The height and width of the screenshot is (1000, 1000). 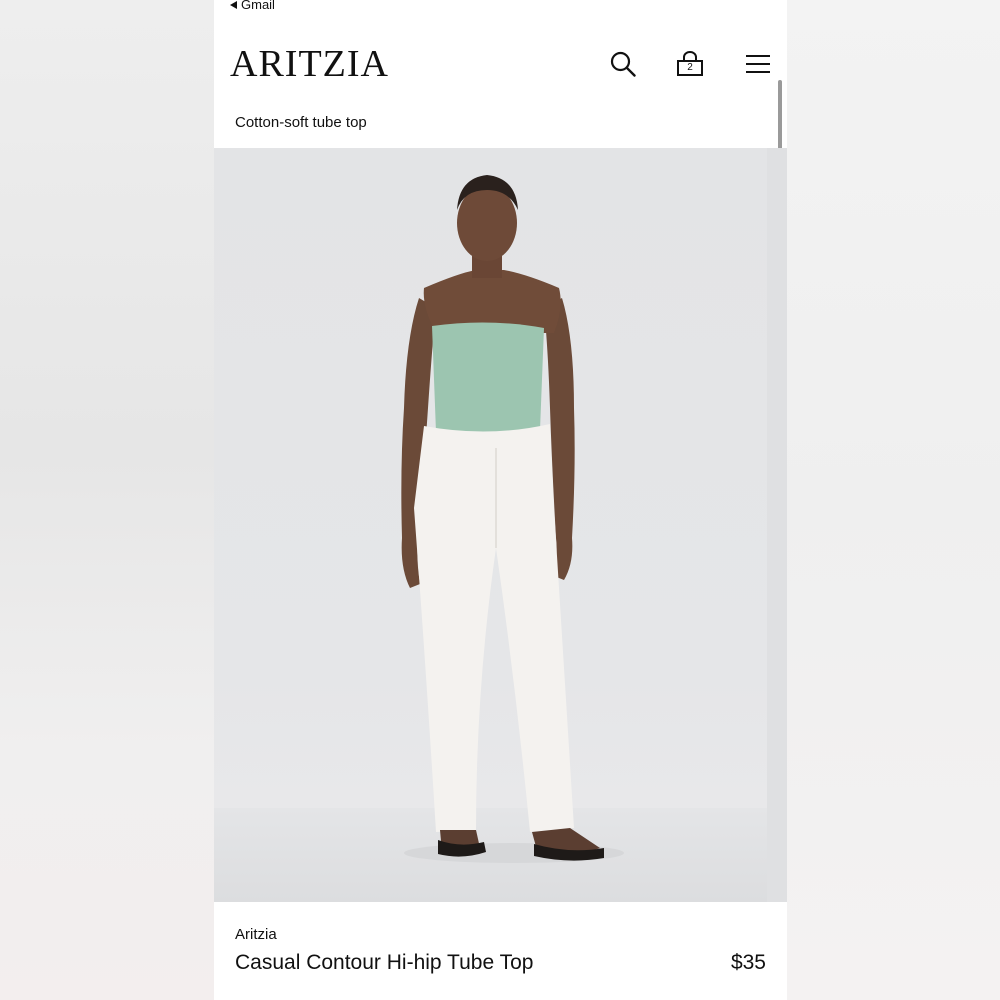 What do you see at coordinates (256, 934) in the screenshot?
I see `product-brand: Aritzia` at bounding box center [256, 934].